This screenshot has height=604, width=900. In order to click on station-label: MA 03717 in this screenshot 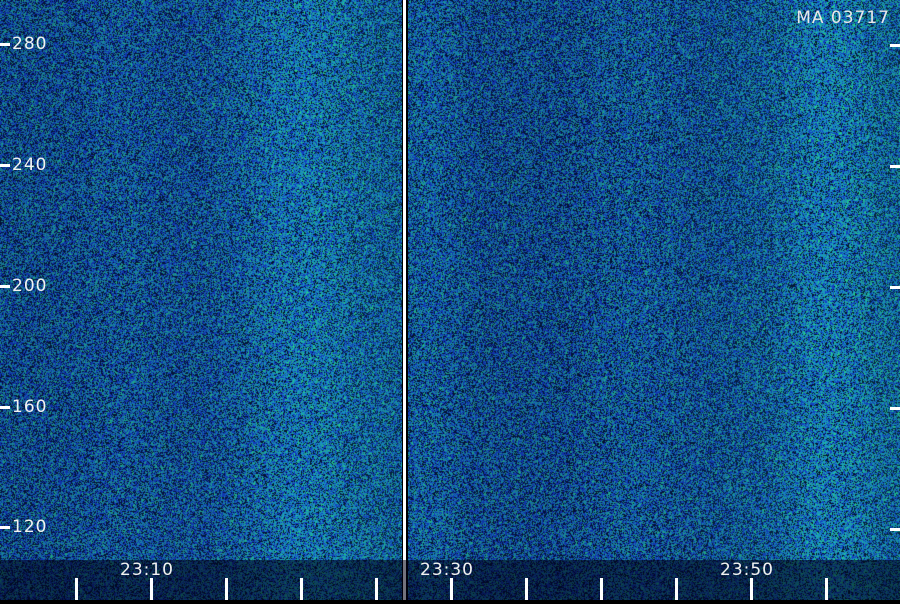, I will do `click(843, 18)`.